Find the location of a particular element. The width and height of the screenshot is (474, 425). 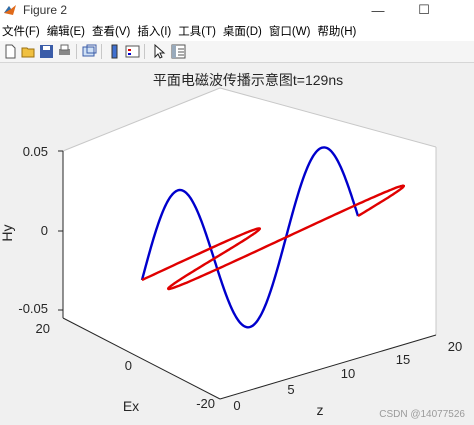

z-tick-label: 0 is located at coordinates (236, 405).